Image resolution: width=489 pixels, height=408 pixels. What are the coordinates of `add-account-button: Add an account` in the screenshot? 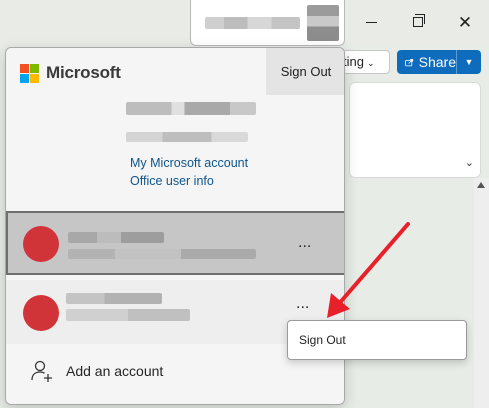 It's located at (96, 371).